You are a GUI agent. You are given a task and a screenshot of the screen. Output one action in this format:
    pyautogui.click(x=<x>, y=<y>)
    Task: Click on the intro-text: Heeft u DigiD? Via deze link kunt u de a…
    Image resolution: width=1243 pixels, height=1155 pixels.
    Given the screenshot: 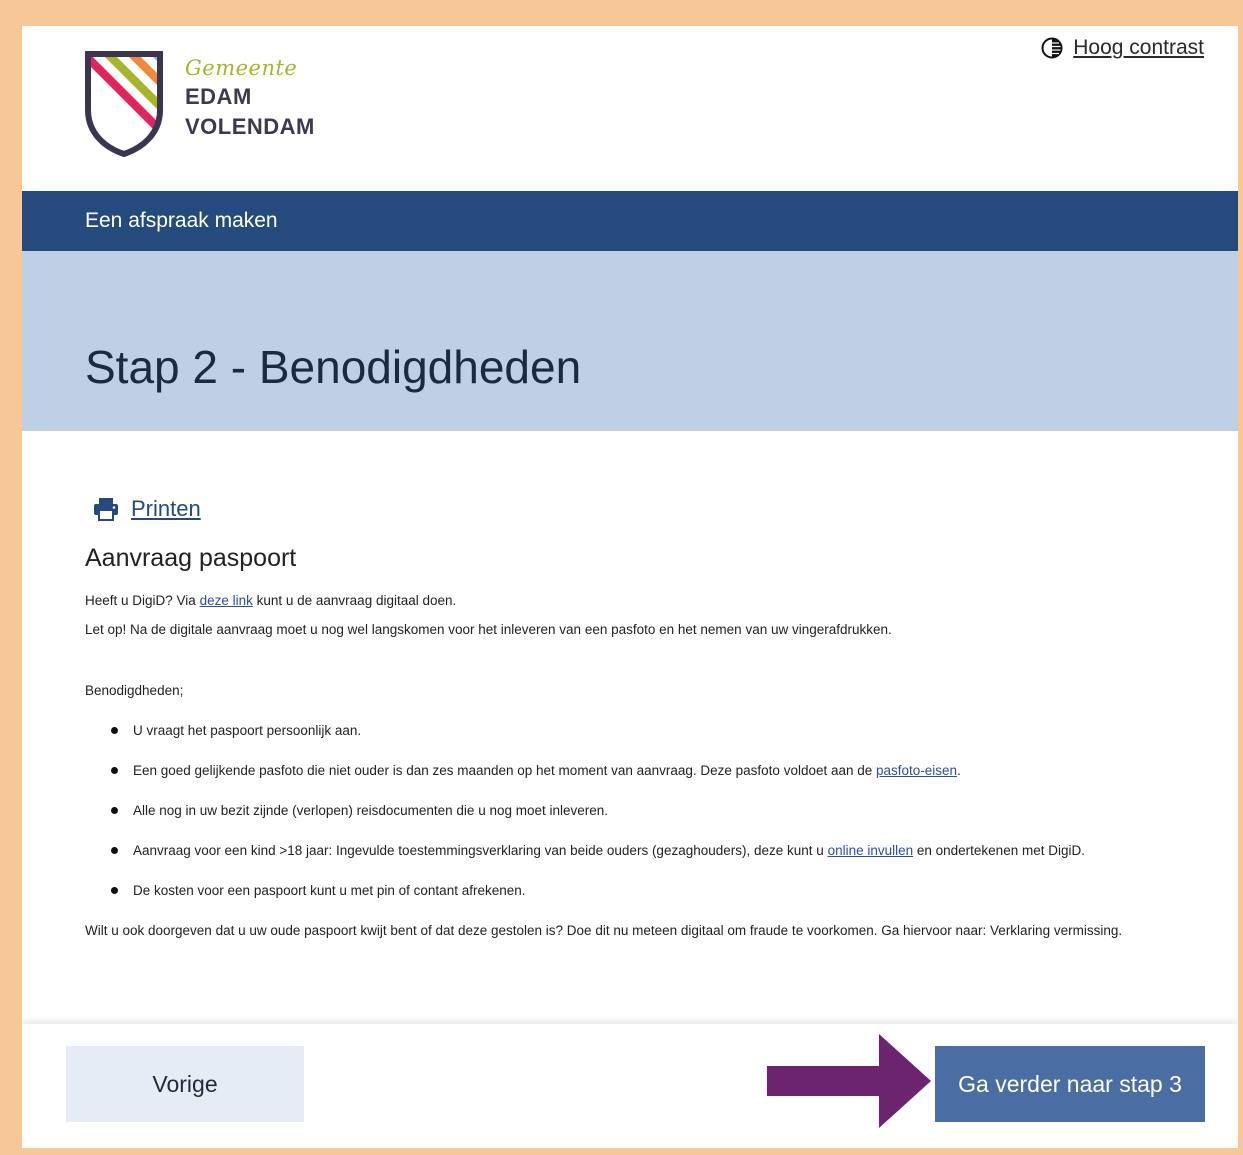 What is the action you would take?
    pyautogui.click(x=645, y=601)
    